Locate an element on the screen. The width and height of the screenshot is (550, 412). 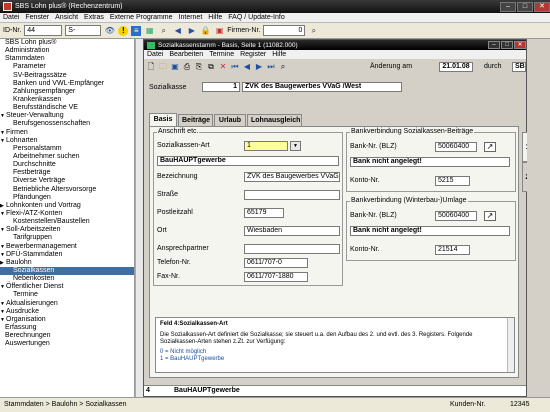
nav-item-lohnkonten-und-vortrag: ▶ Lohnkonten und Vortrag is located at coordinates (67, 206).